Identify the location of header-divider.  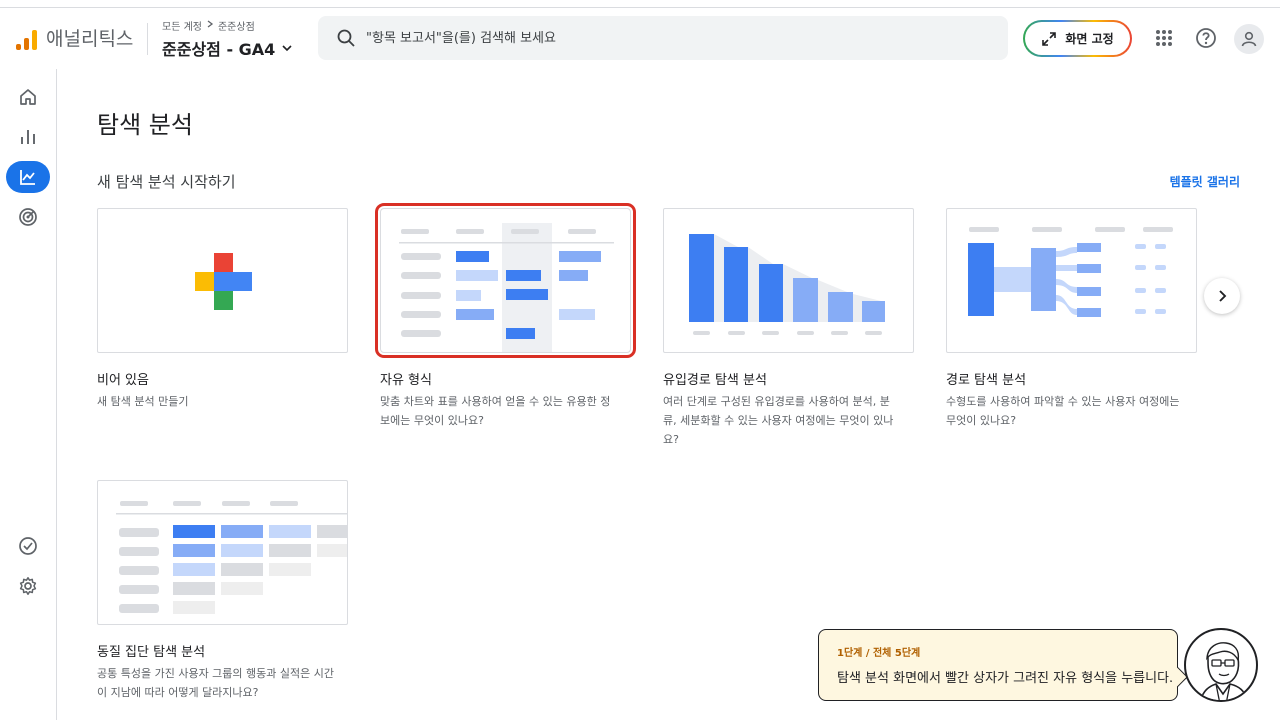
(147, 39).